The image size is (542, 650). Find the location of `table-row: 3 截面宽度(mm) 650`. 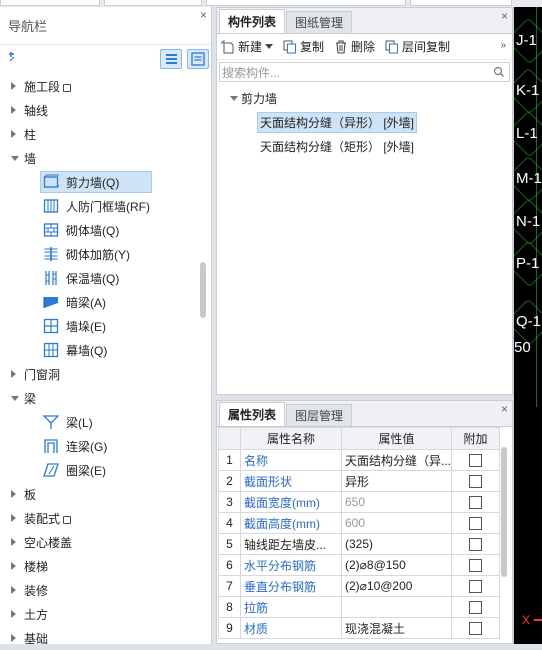

table-row: 3 截面宽度(mm) 650 is located at coordinates (359, 502).